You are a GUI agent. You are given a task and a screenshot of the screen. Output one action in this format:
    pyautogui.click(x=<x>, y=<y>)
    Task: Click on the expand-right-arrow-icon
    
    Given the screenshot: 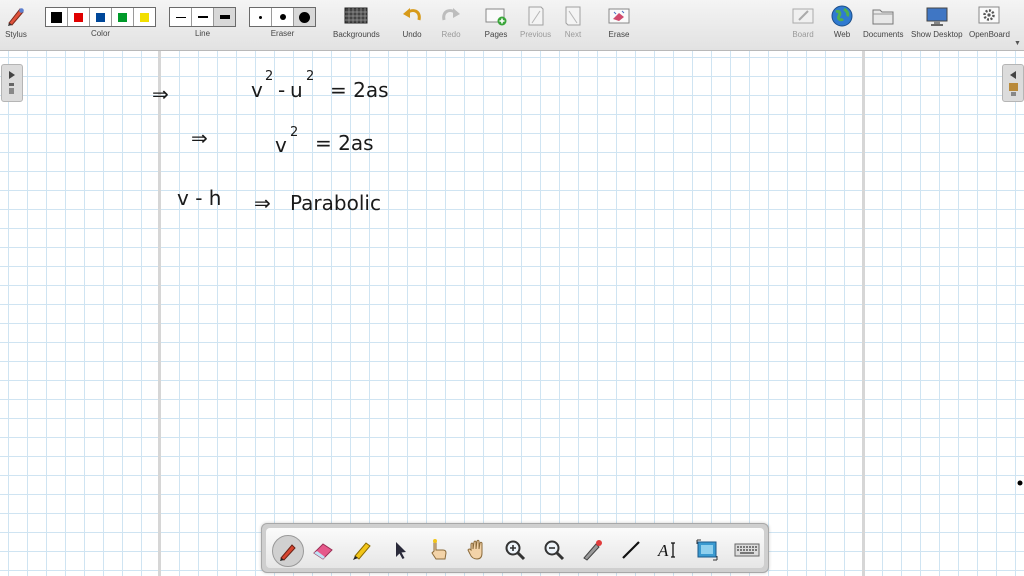 What is the action you would take?
    pyautogui.click(x=12, y=82)
    